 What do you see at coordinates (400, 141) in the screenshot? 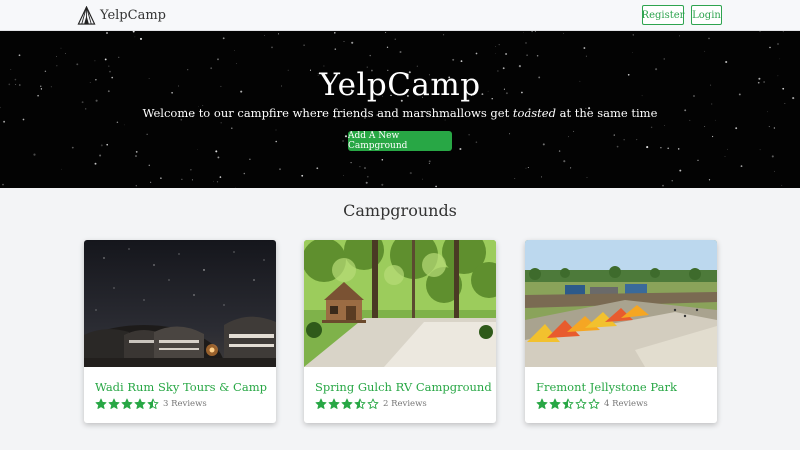
I see `add-campground-button: Add A New Campground` at bounding box center [400, 141].